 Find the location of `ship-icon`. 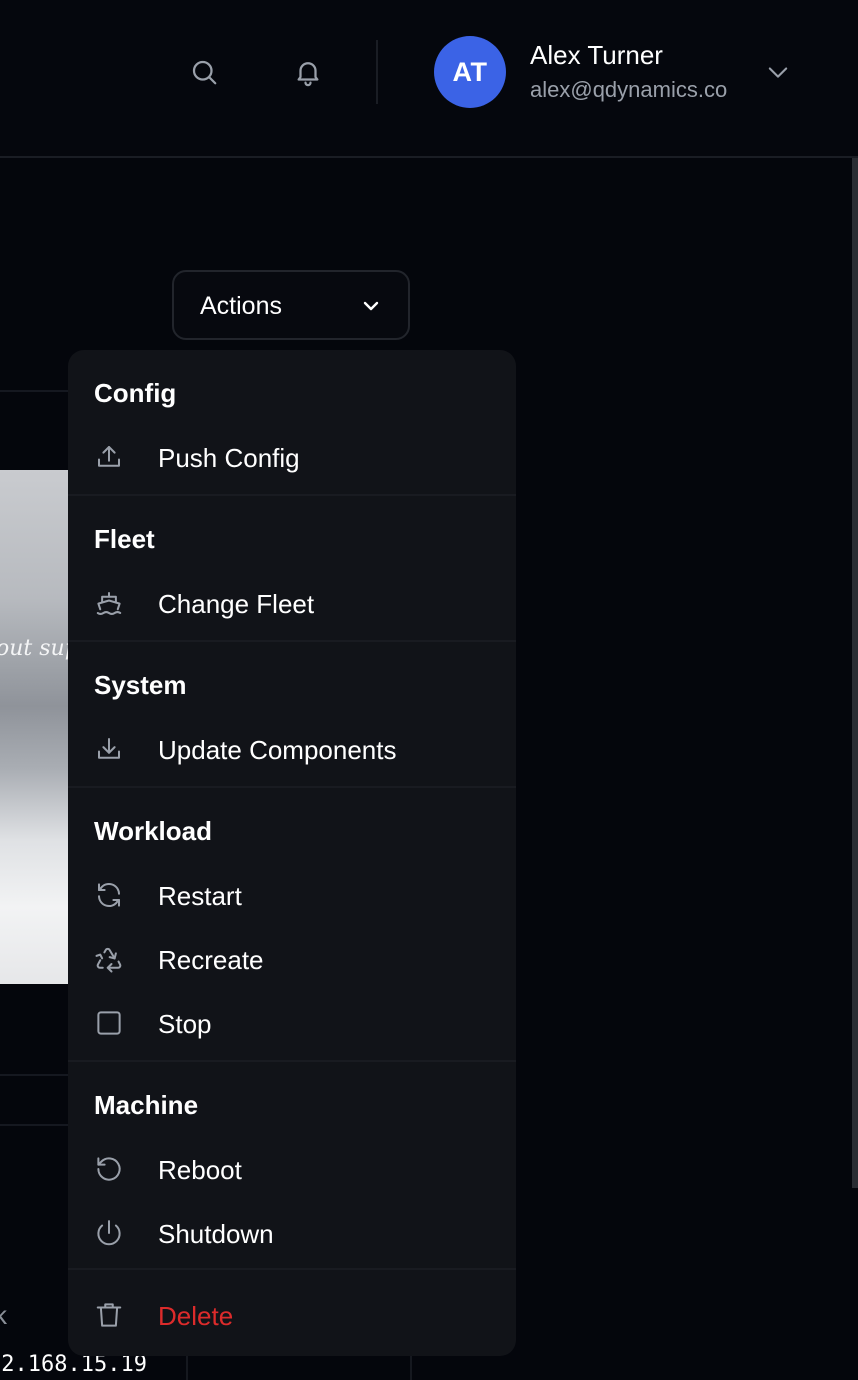

ship-icon is located at coordinates (109, 603).